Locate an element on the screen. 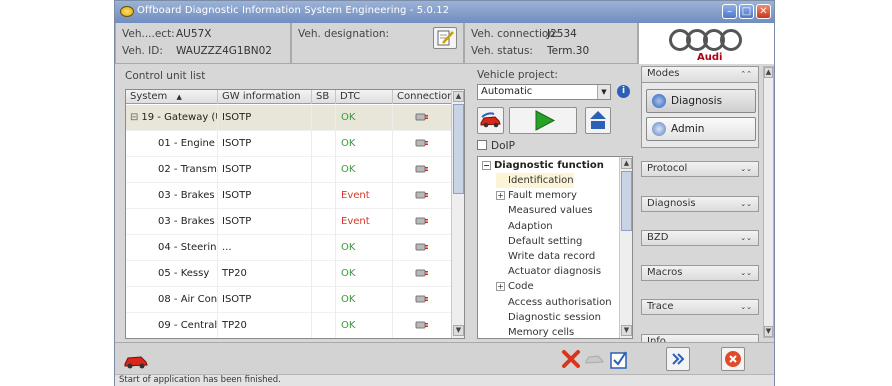 This screenshot has width=892, height=386. tree-scrollbar: ▲ ▼ is located at coordinates (625, 247).